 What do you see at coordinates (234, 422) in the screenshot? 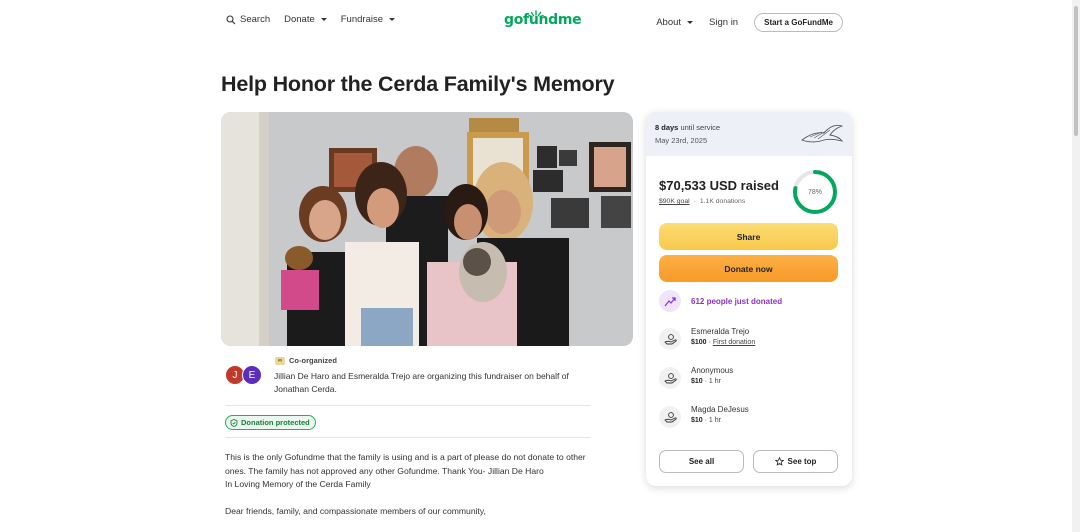
I see `shield-icon` at bounding box center [234, 422].